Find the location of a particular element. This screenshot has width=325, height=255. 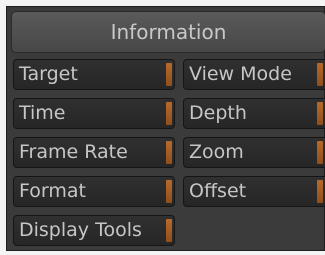

time-button: Time is located at coordinates (94, 113).